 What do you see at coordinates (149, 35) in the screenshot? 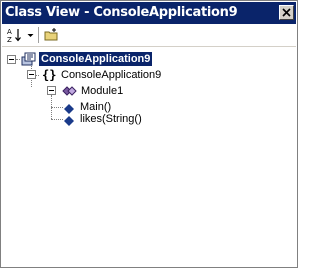
I see `toolbar: A Z` at bounding box center [149, 35].